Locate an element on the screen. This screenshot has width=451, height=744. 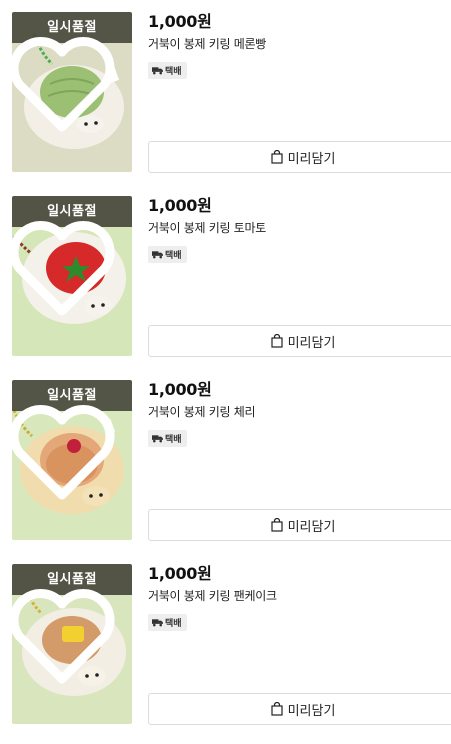
product-name: 거북이 봉제 키링 토마토 is located at coordinates (299, 228).